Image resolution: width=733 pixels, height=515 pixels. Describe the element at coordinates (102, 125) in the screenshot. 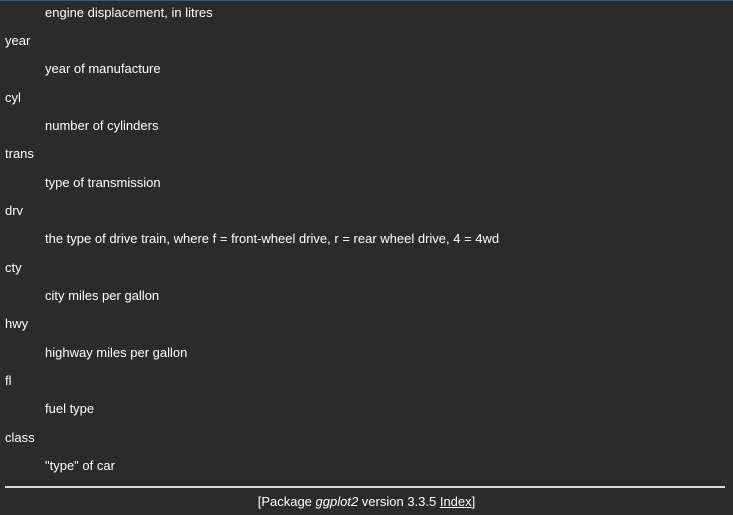

I see `description-cyl: number of cylinders` at that location.